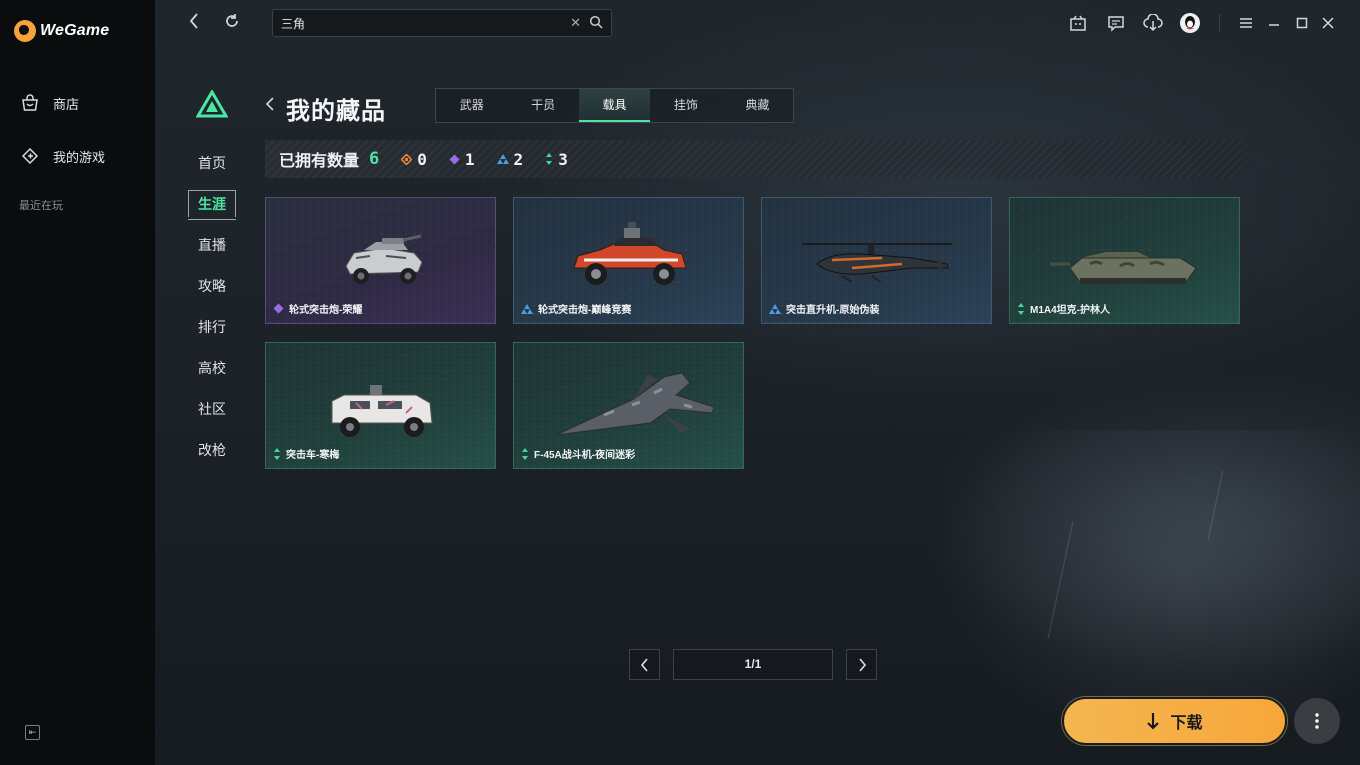  I want to click on store-bag-icon, so click(30, 102).